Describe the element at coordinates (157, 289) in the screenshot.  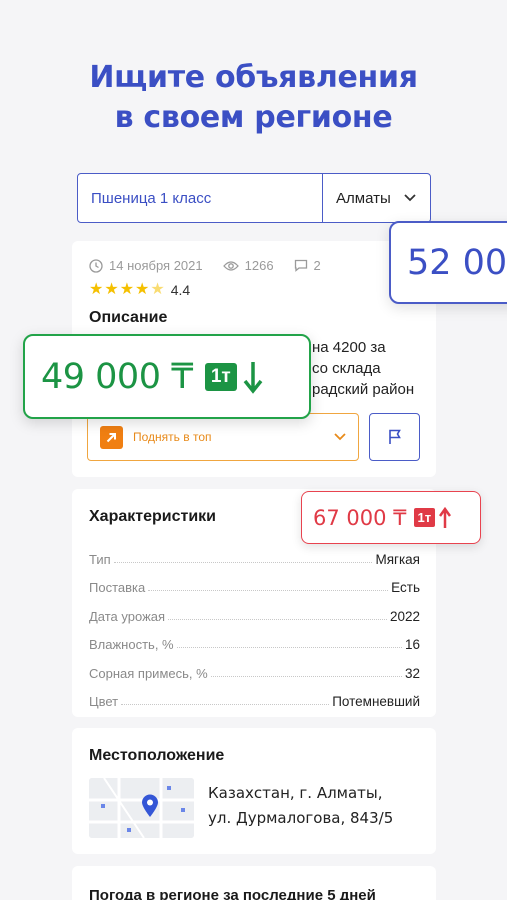
I see `star-half-icon: ★` at that location.